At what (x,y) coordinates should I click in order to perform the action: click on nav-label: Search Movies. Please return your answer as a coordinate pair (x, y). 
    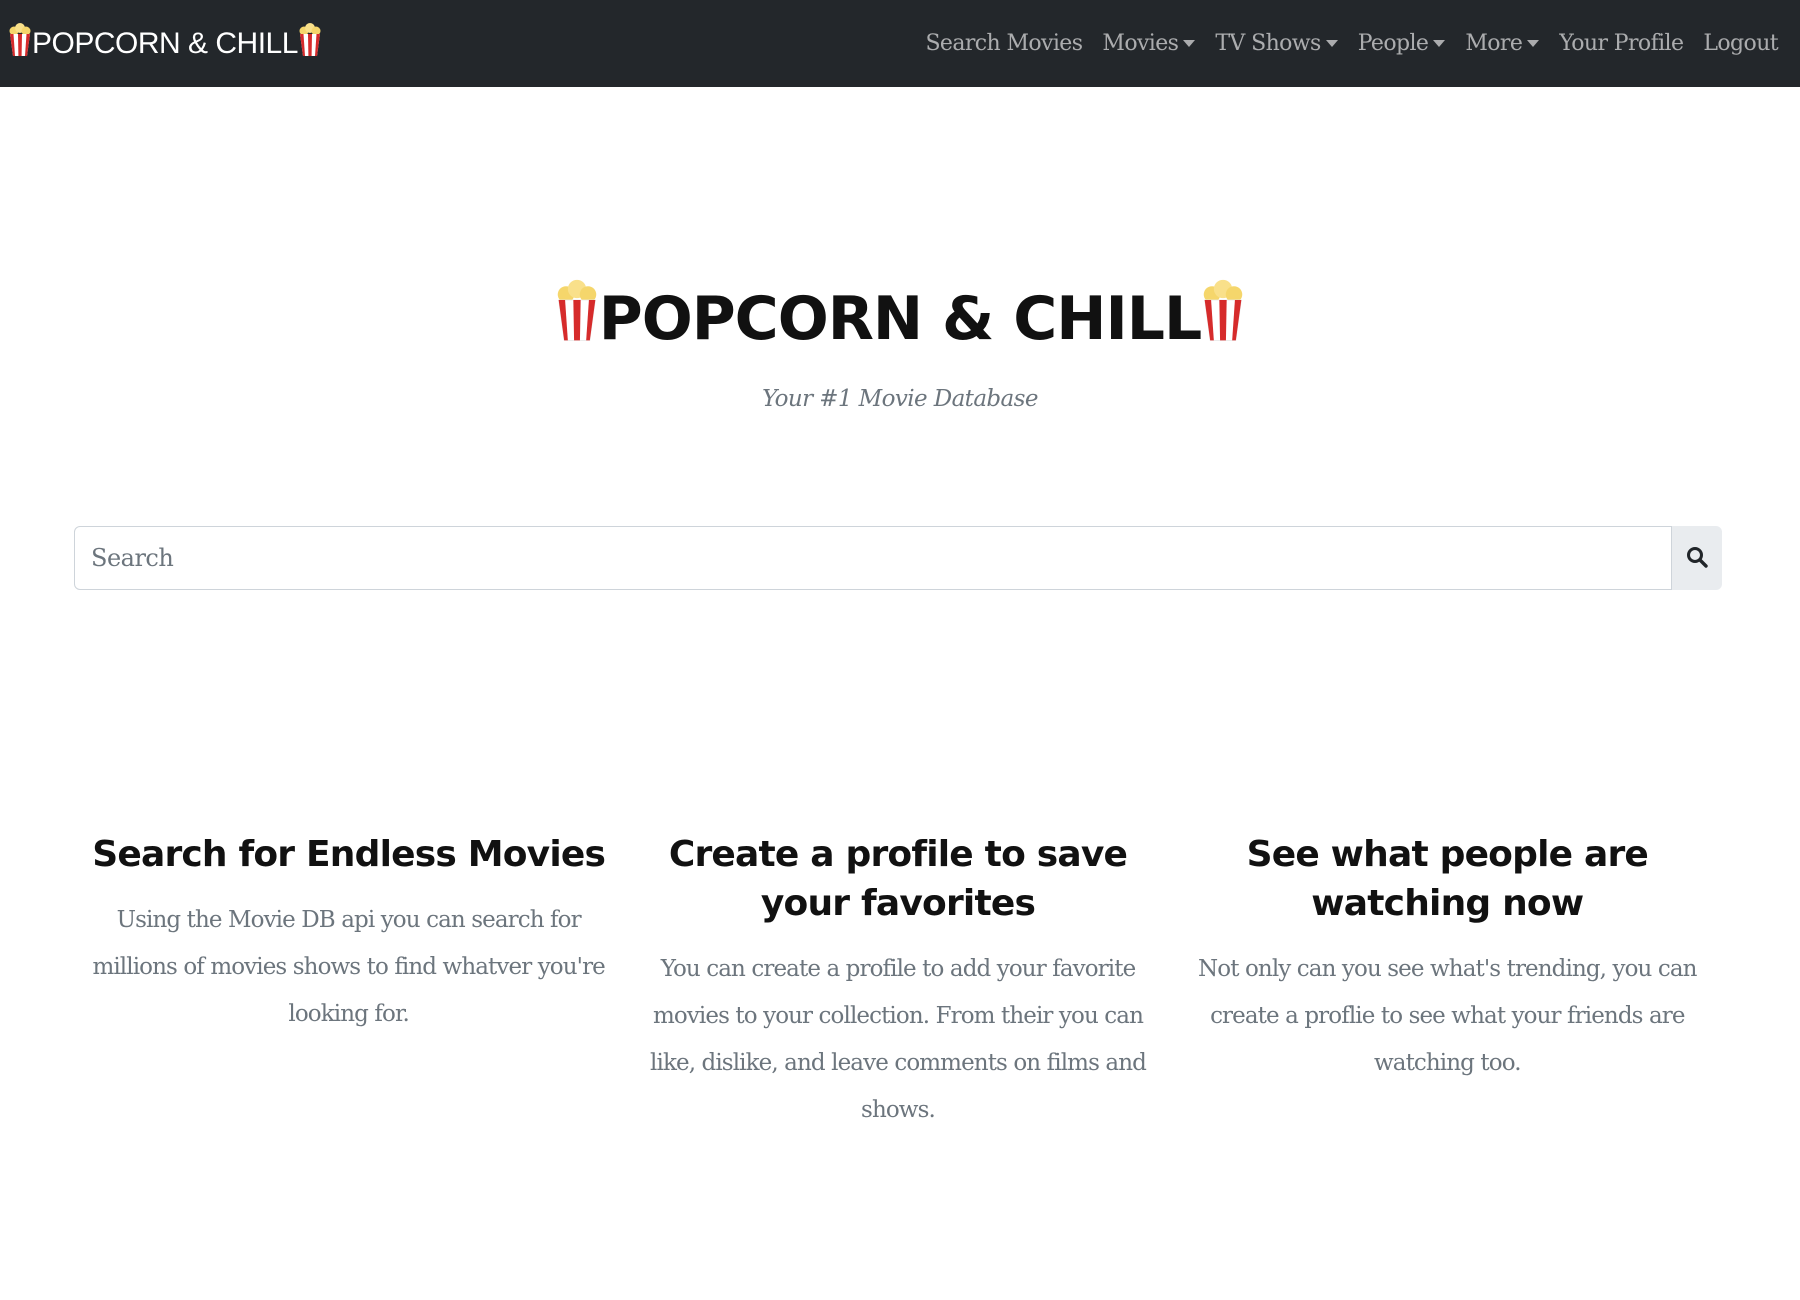
    Looking at the image, I should click on (1004, 43).